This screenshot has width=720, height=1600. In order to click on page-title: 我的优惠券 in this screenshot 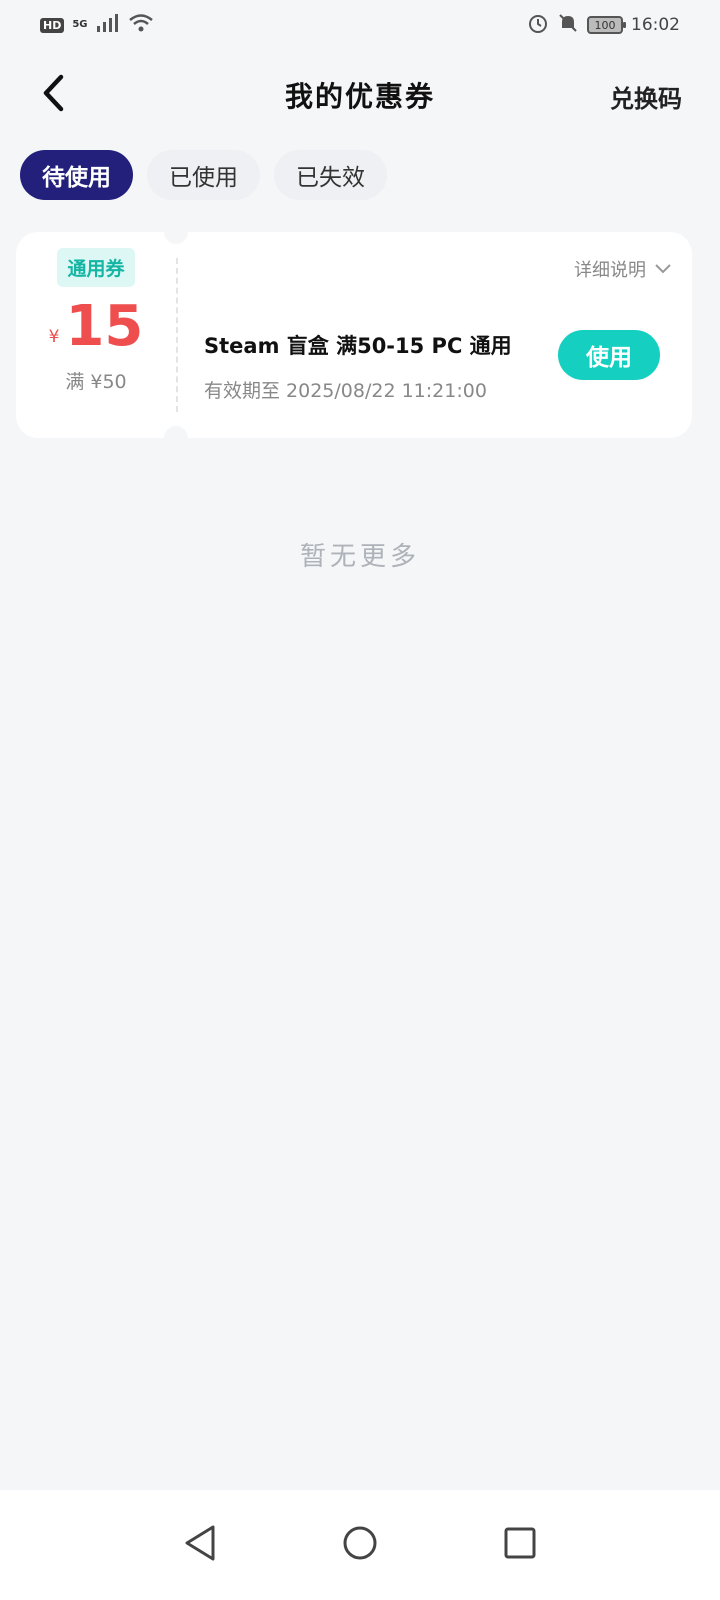, I will do `click(359, 96)`.